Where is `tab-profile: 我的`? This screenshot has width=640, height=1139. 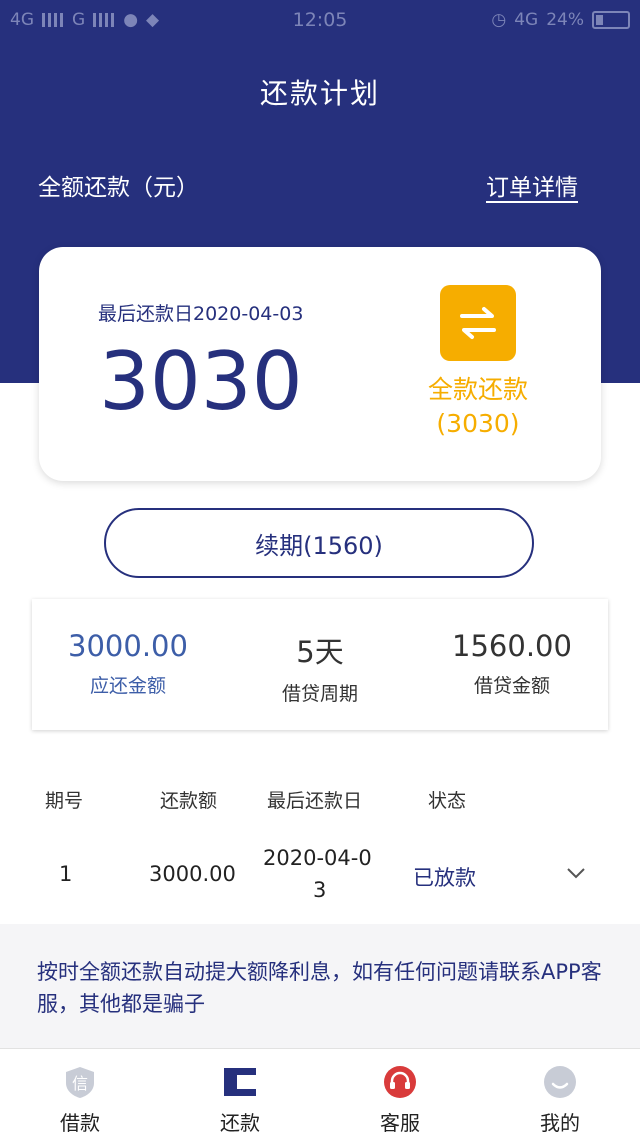
tab-profile: 我的 is located at coordinates (560, 1094).